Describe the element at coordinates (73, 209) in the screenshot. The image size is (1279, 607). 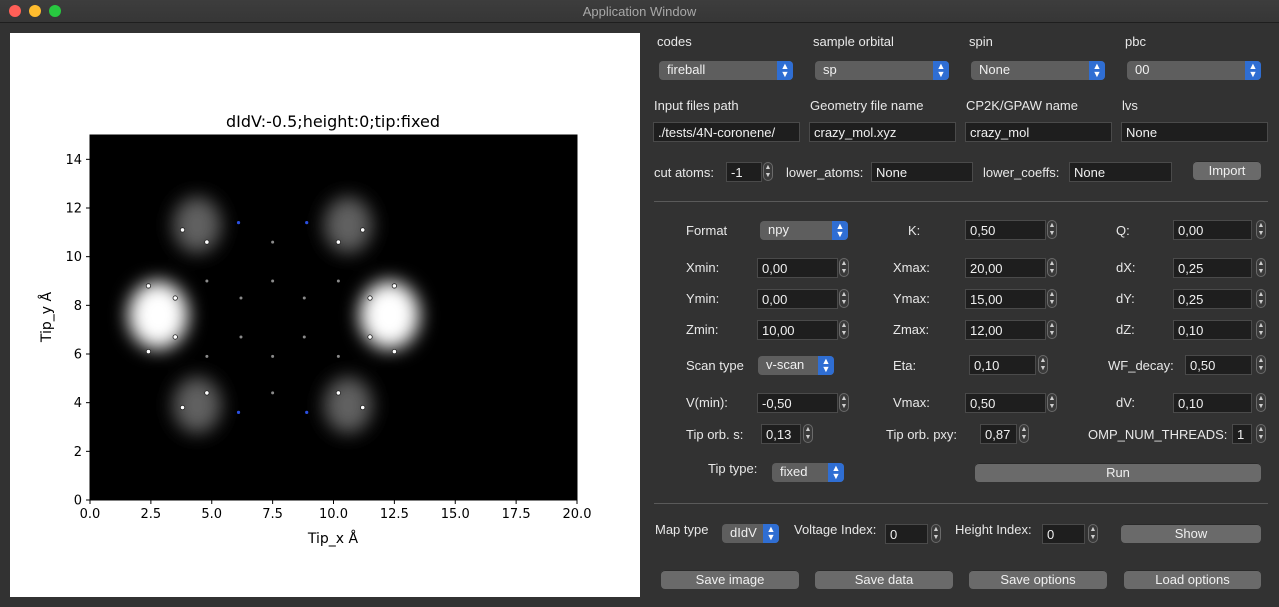
I see `y-tick-label: 12` at that location.